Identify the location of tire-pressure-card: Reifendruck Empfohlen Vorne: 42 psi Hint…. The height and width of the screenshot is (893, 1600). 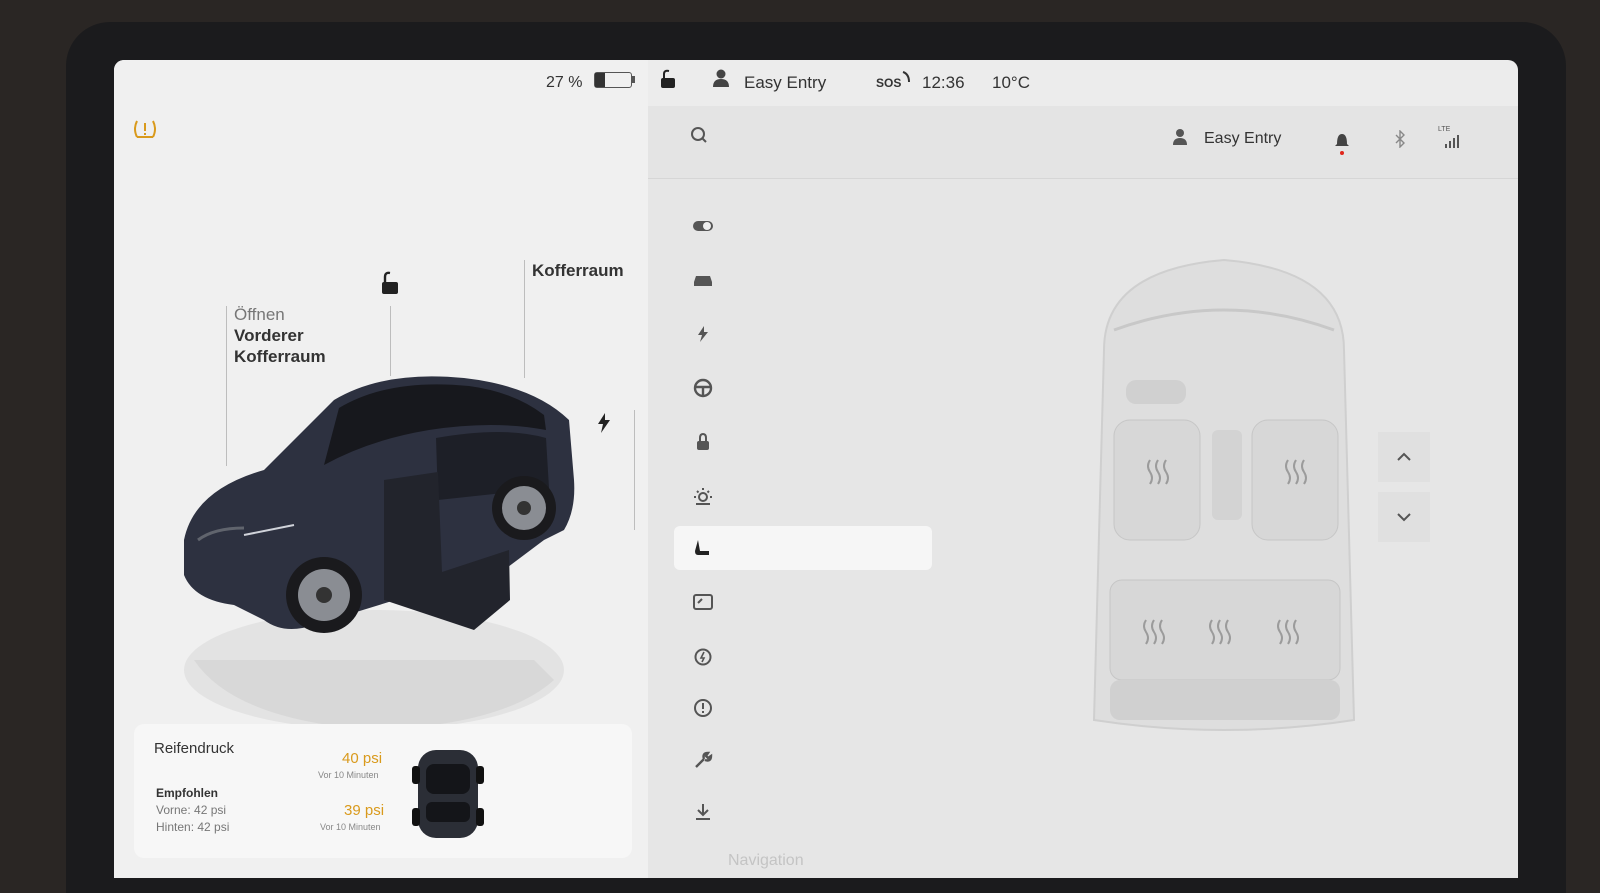
(383, 791).